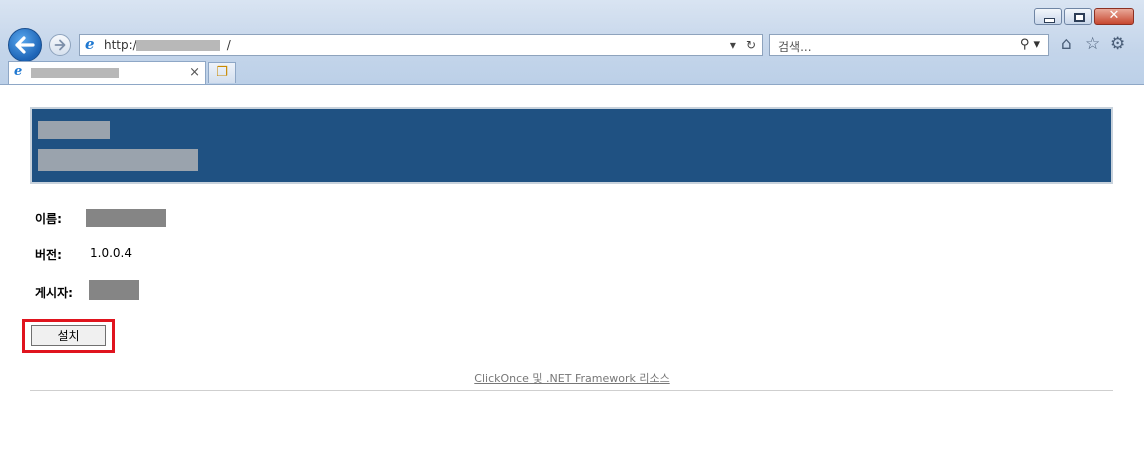  I want to click on app-name-redaction, so click(74, 130).